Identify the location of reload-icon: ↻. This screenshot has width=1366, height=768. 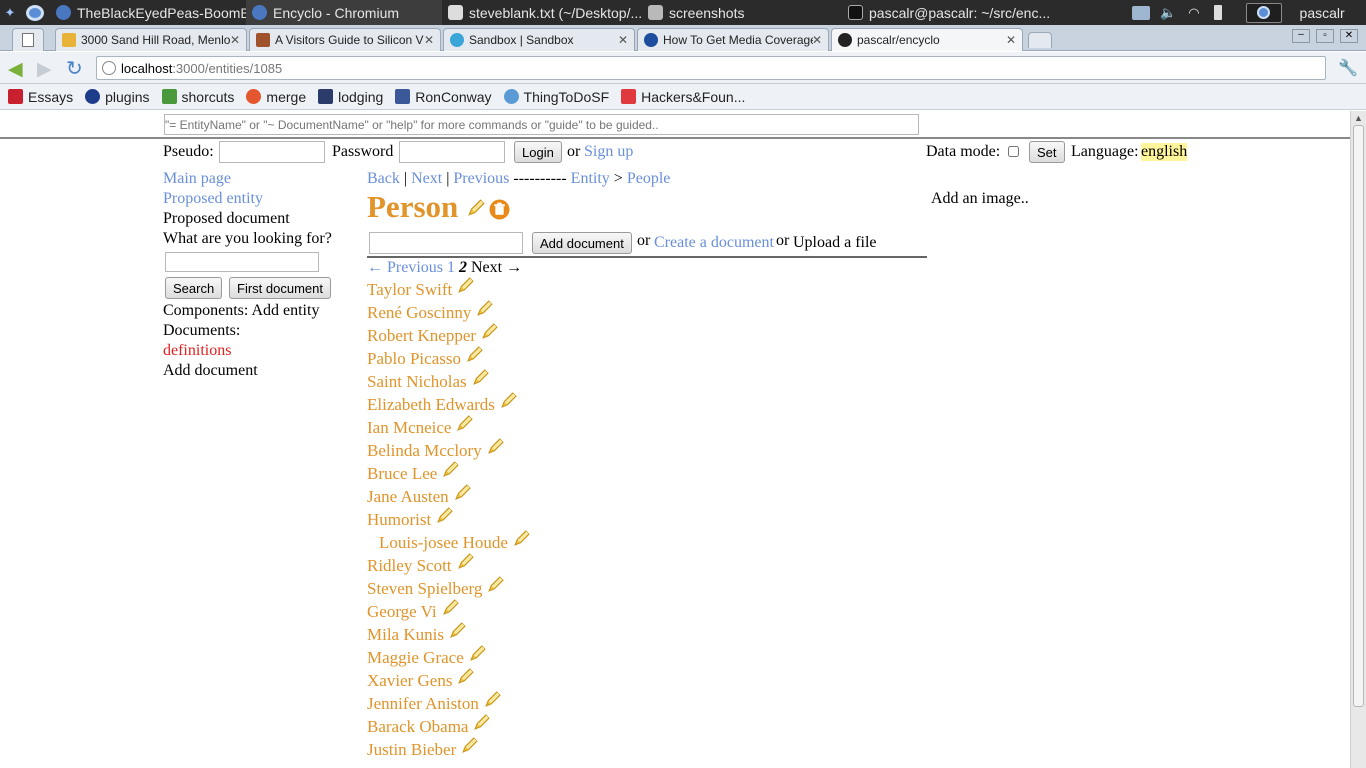
(74, 68).